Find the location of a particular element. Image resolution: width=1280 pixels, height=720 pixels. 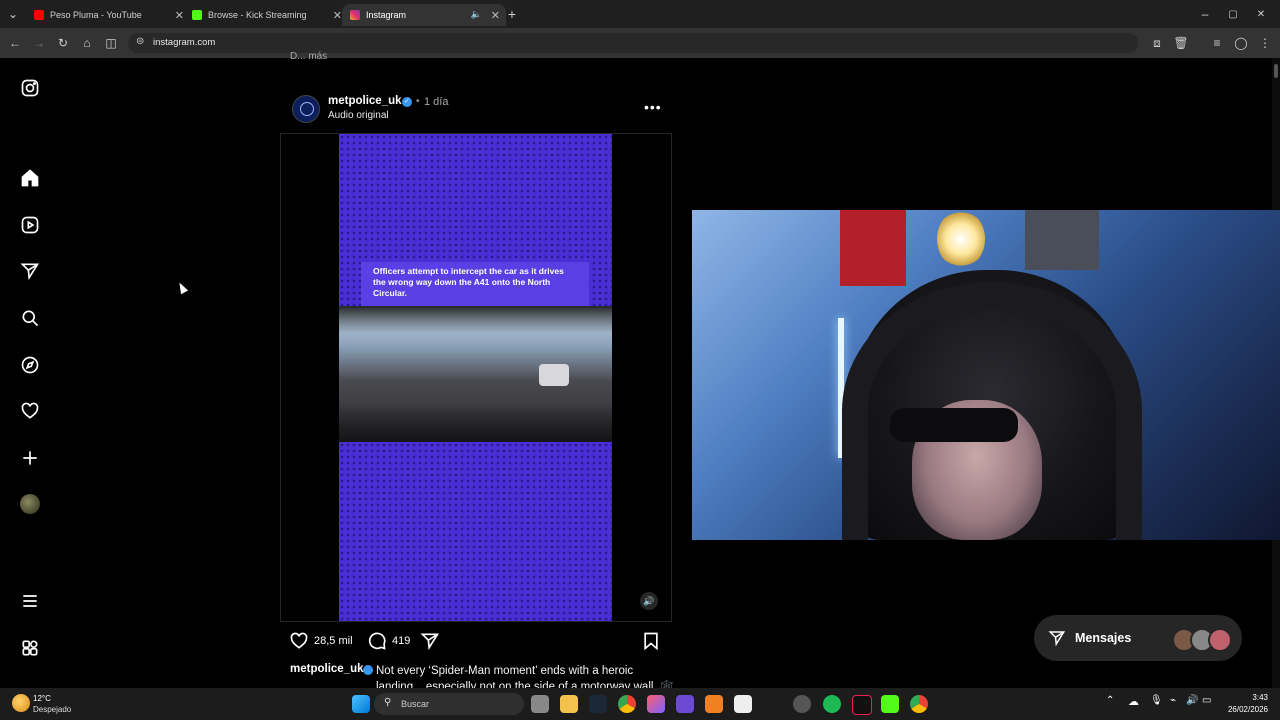

new-tab-button: + is located at coordinates (512, 14).